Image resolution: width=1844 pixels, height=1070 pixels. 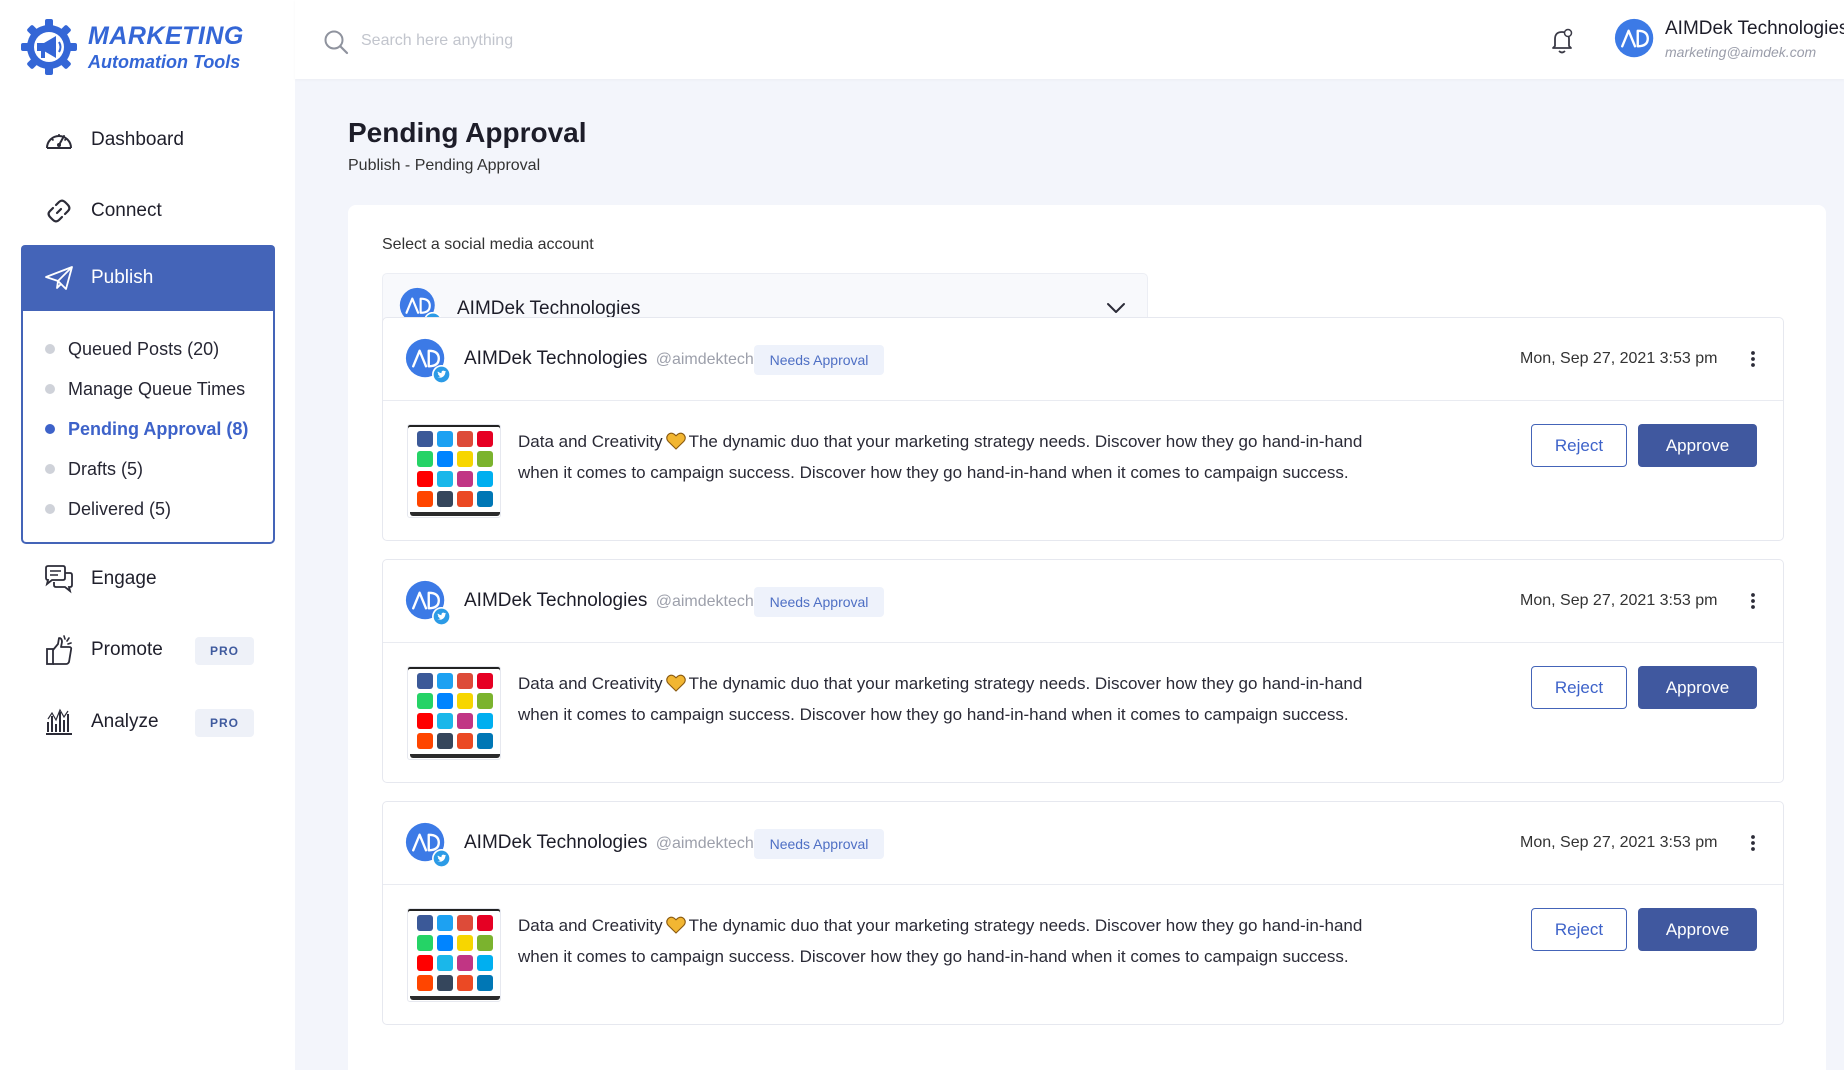 What do you see at coordinates (127, 649) in the screenshot?
I see `nav-promote-label: Promote` at bounding box center [127, 649].